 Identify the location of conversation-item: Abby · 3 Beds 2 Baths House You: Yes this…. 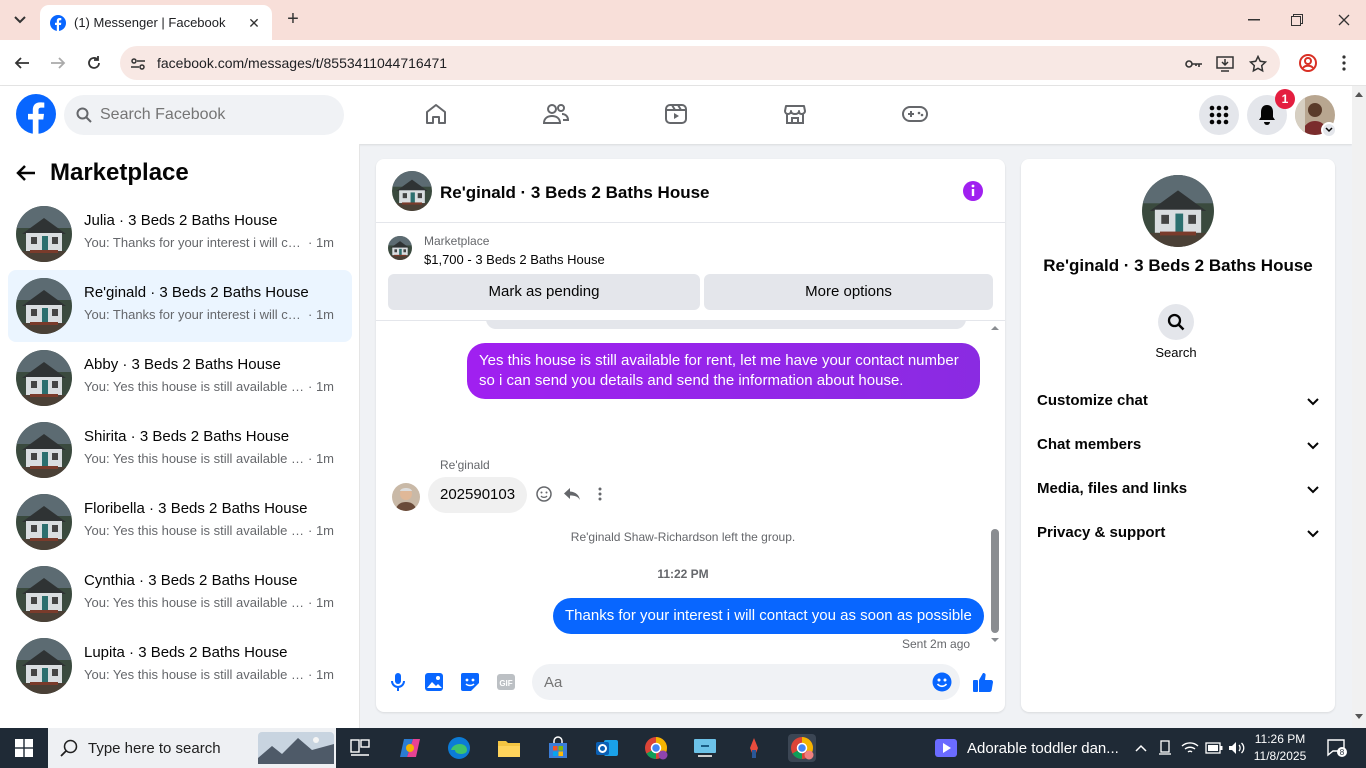
(180, 378).